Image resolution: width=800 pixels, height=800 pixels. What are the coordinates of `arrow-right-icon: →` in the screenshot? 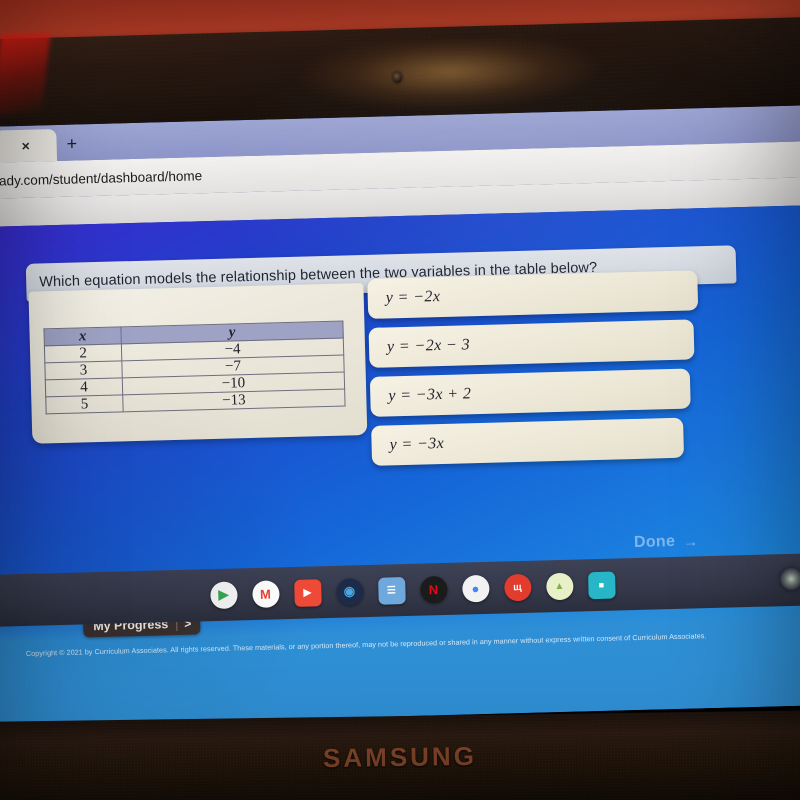 It's located at (690, 541).